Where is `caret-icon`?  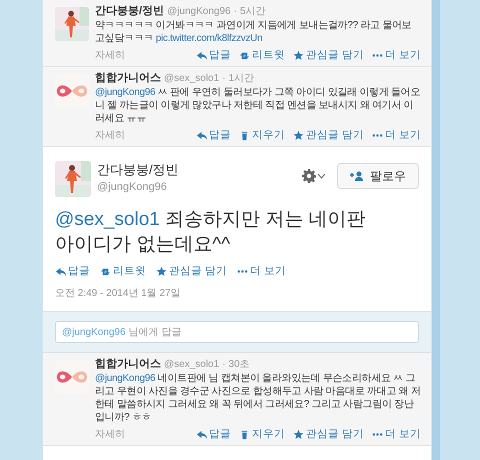 caret-icon is located at coordinates (321, 176).